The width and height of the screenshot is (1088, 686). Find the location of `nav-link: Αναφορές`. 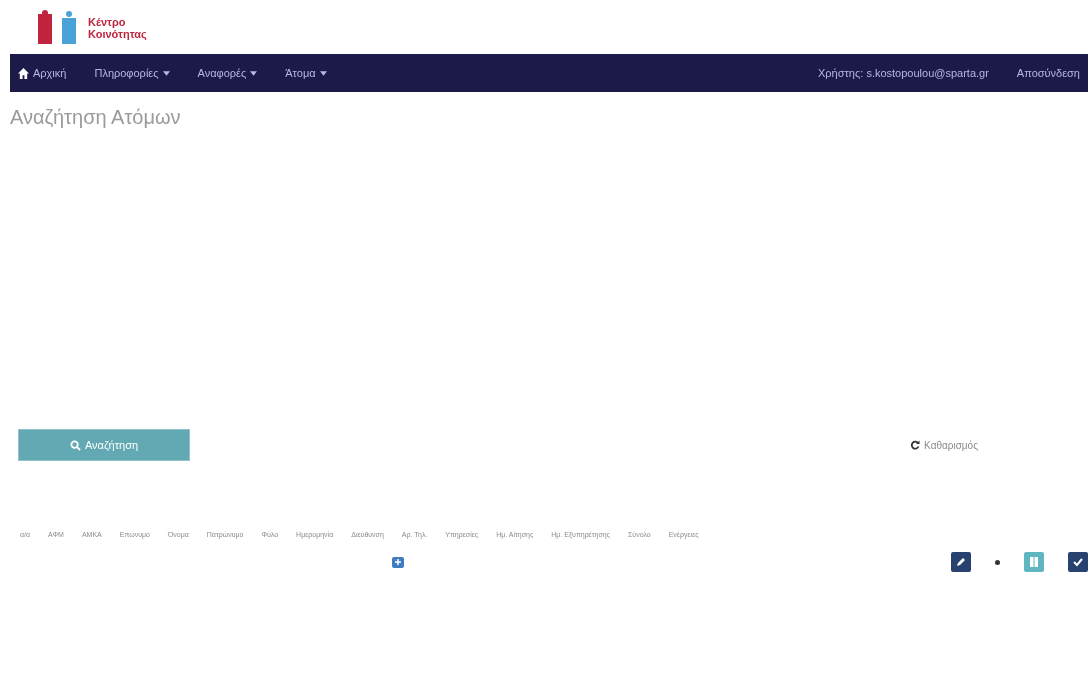

nav-link: Αναφορές is located at coordinates (227, 73).